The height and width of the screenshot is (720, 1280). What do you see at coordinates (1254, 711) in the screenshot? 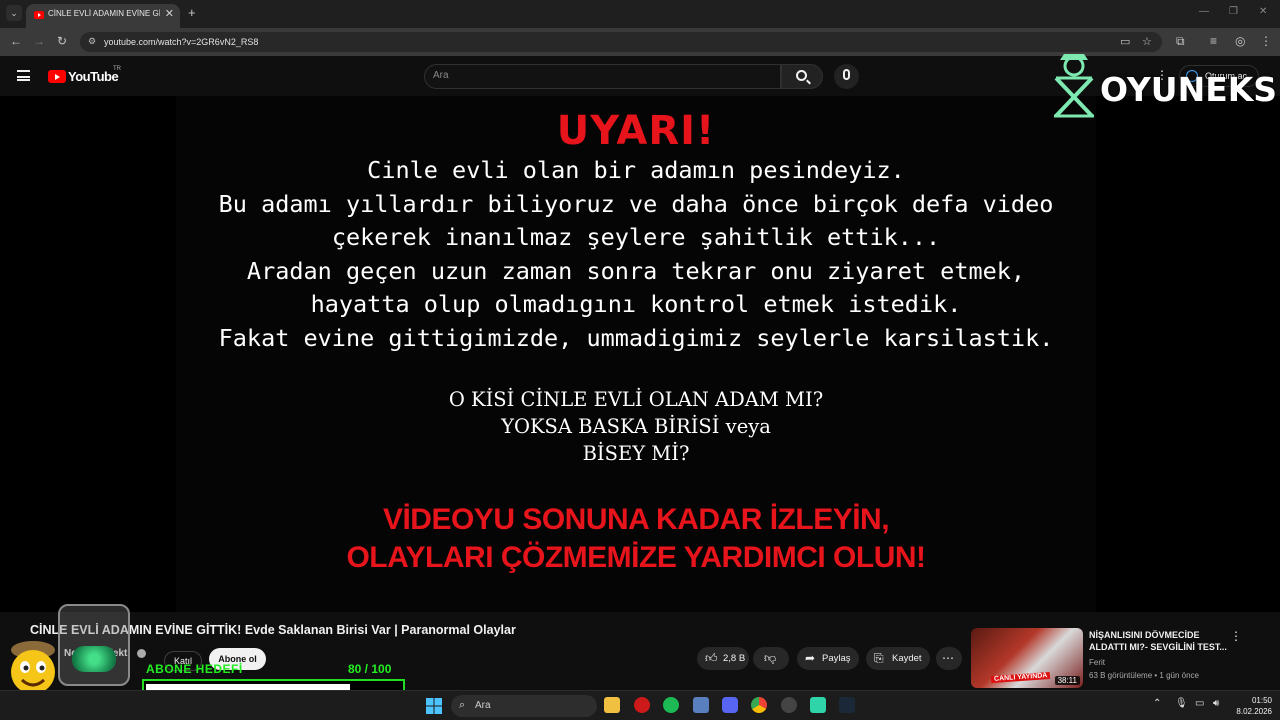
I see `clock-date: 8.02.2026` at bounding box center [1254, 711].